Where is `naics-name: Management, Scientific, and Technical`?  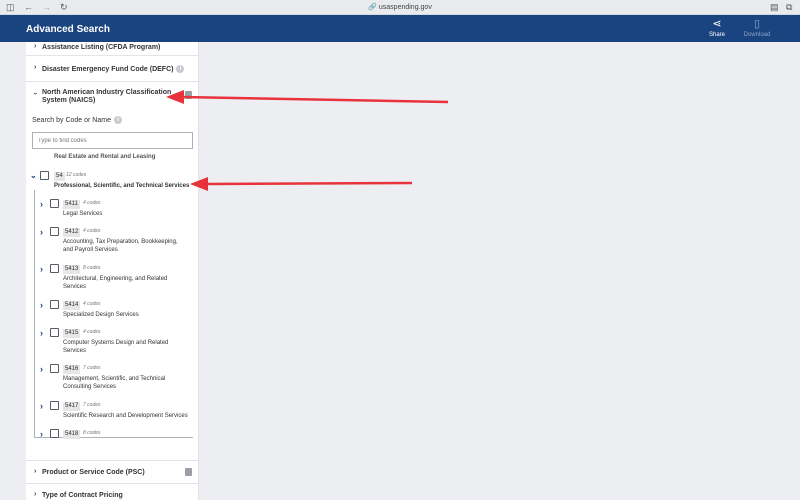 naics-name: Management, Scientific, and Technical is located at coordinates (114, 379).